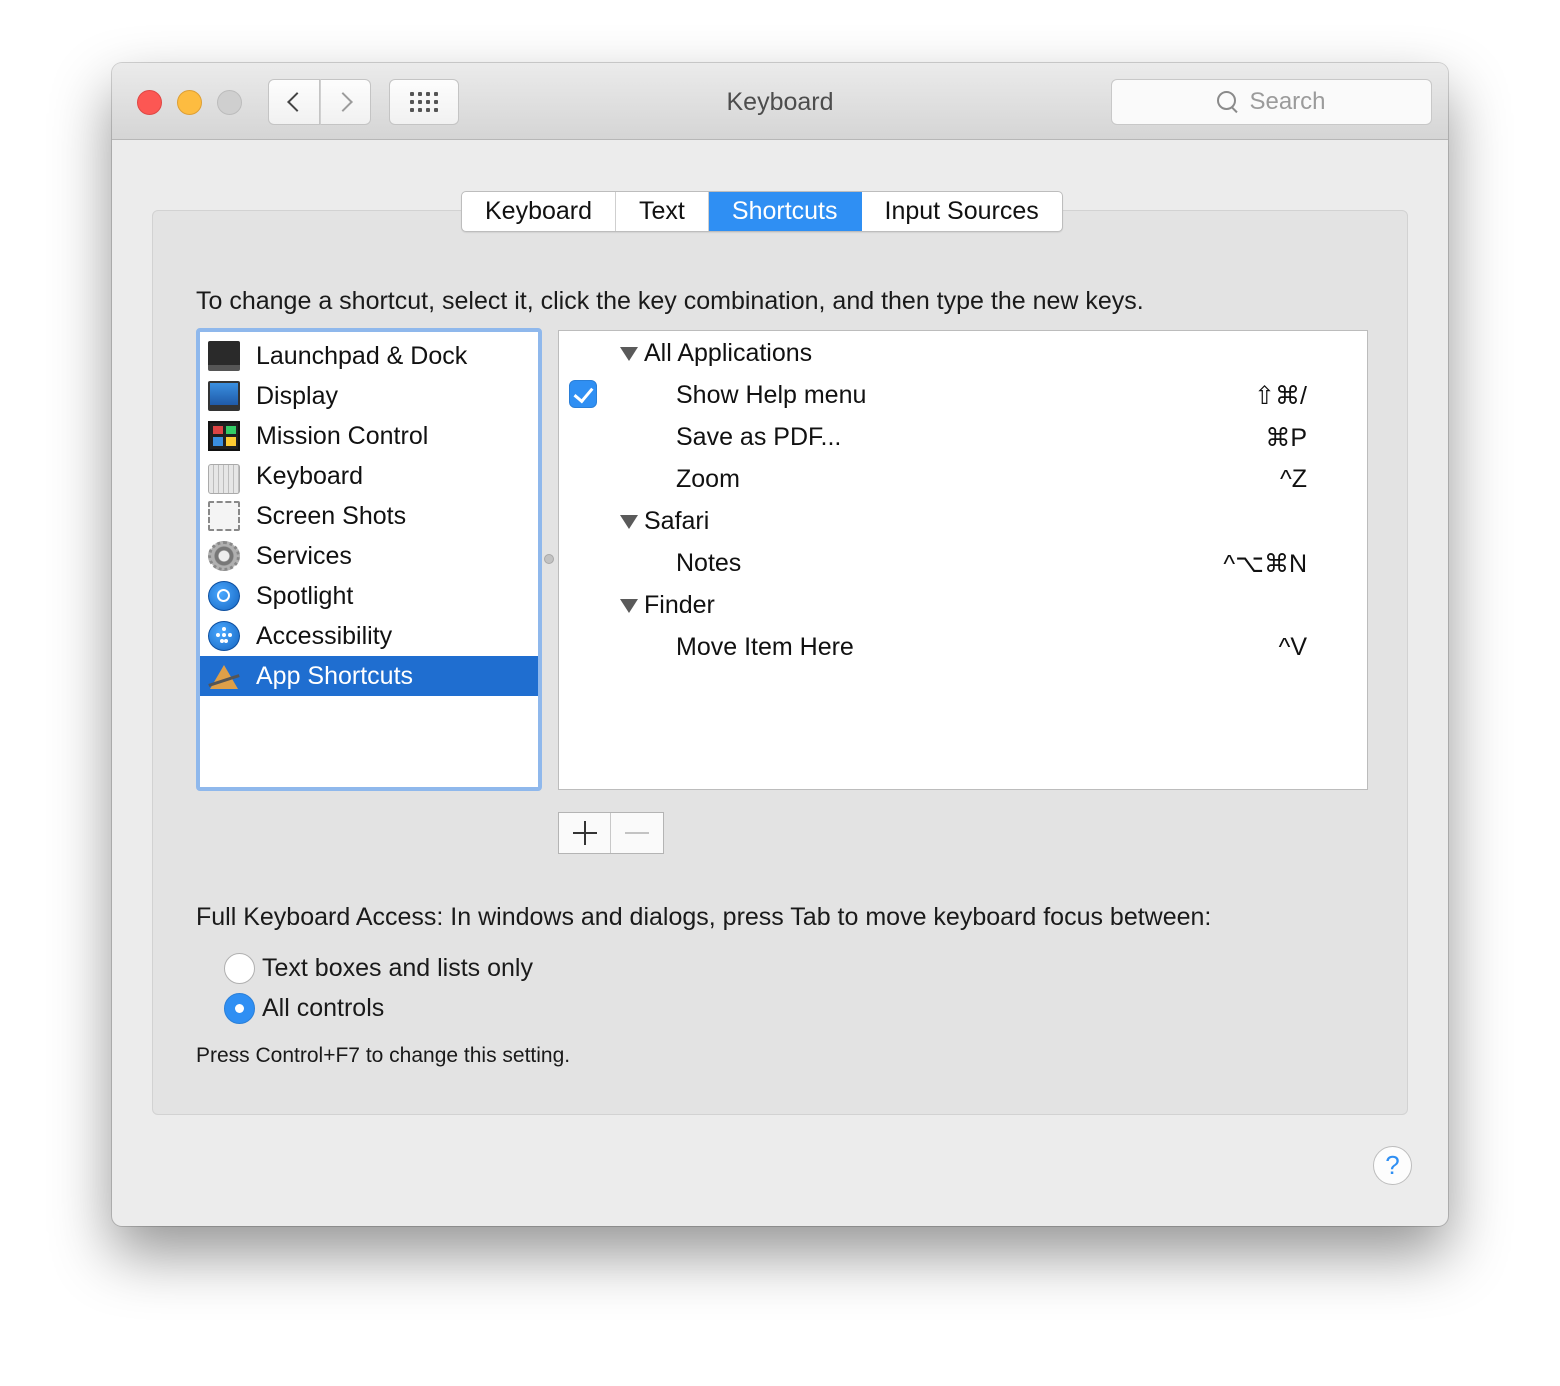 Image resolution: width=1560 pixels, height=1386 pixels. Describe the element at coordinates (679, 605) in the screenshot. I see `group-label: Finder` at that location.